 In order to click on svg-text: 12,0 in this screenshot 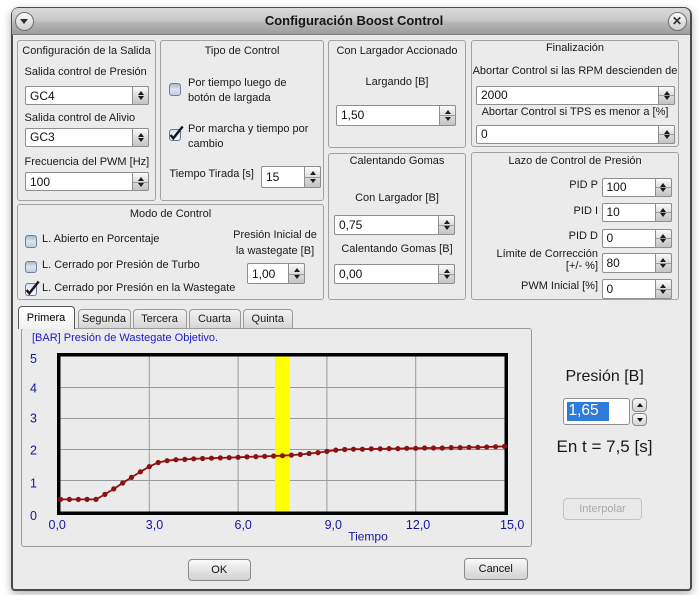, I will do `click(418, 525)`.